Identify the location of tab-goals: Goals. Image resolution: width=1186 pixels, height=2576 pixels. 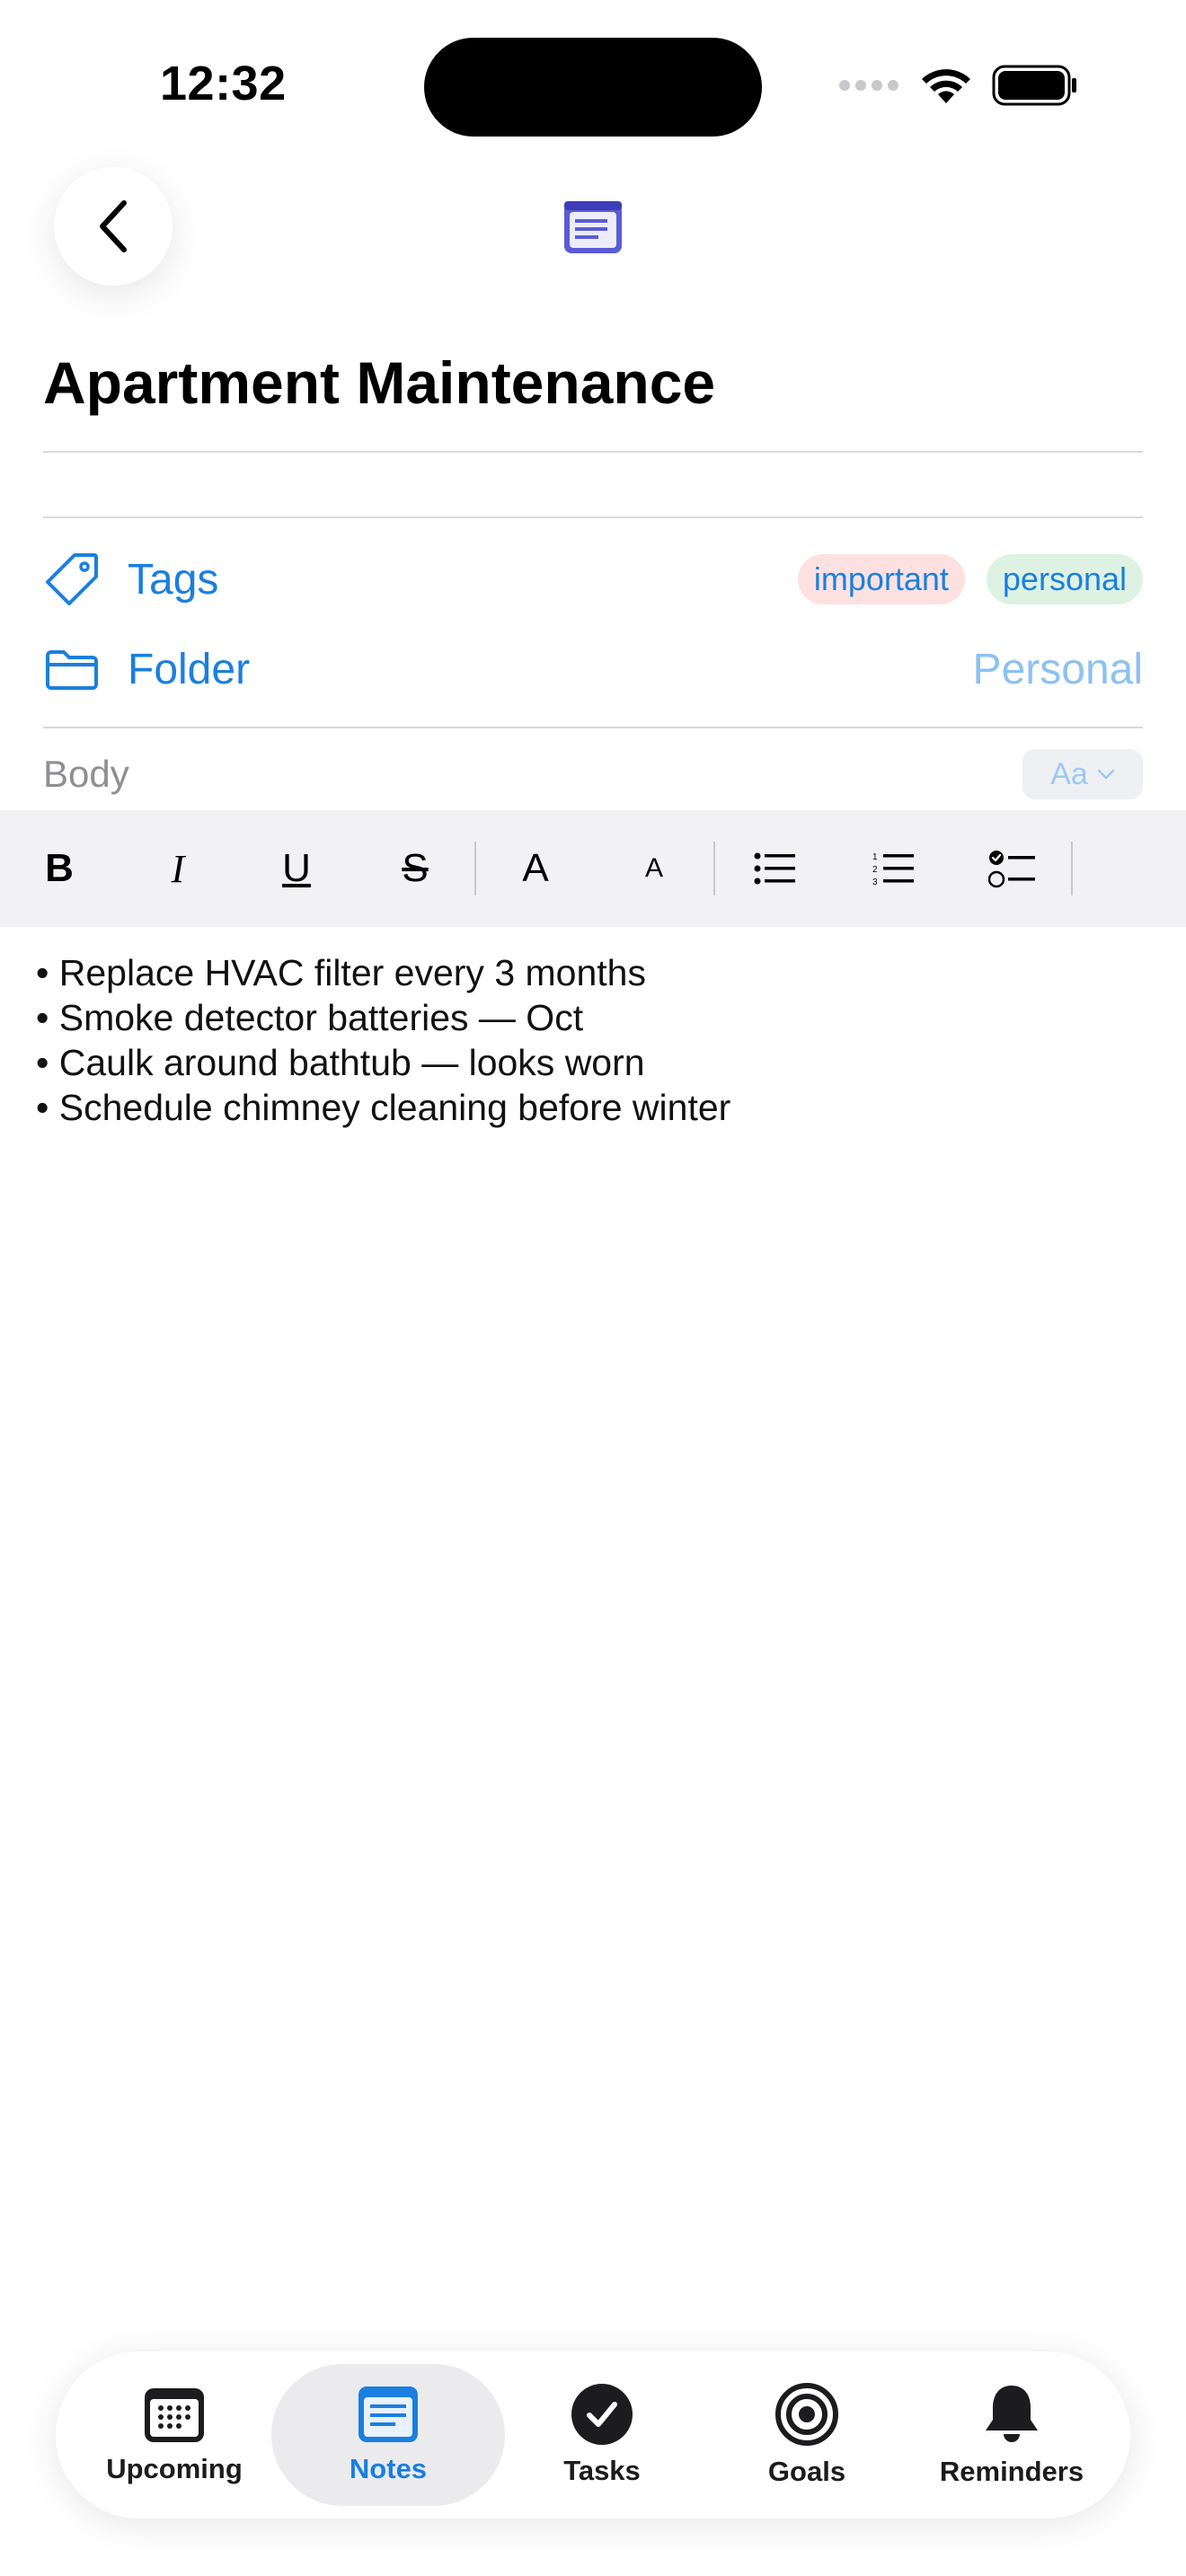
(807, 2435).